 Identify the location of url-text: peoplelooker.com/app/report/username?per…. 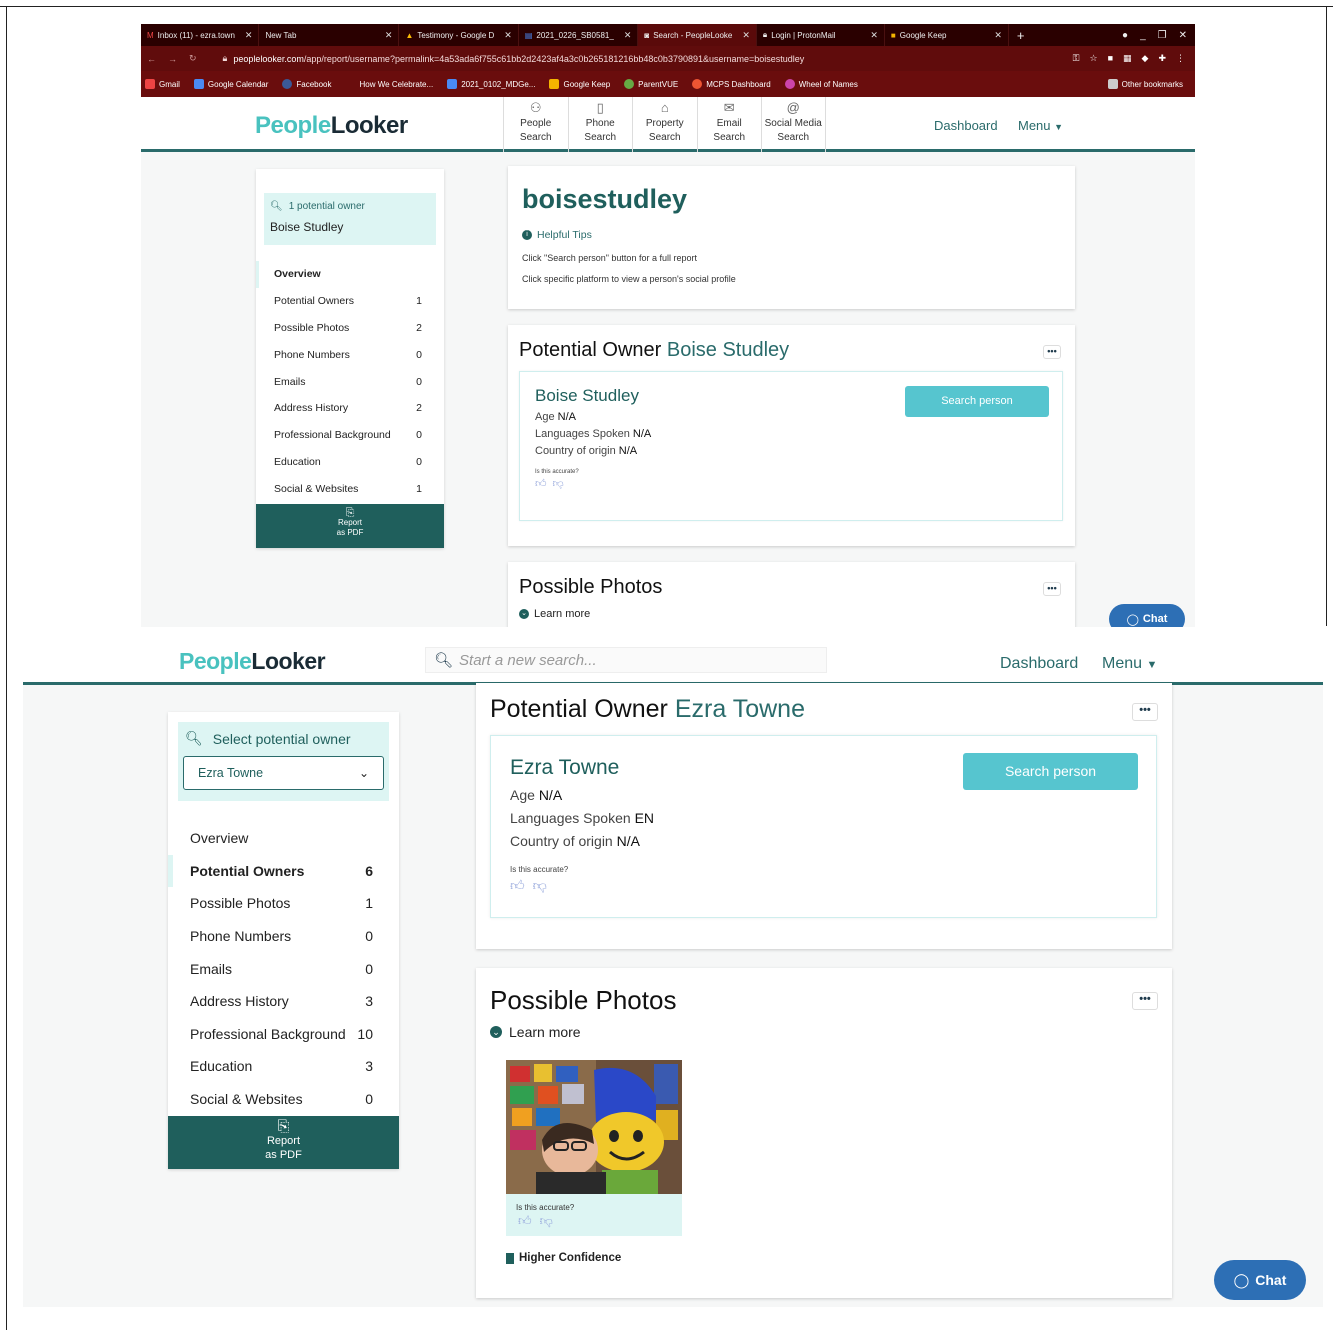
(518, 59).